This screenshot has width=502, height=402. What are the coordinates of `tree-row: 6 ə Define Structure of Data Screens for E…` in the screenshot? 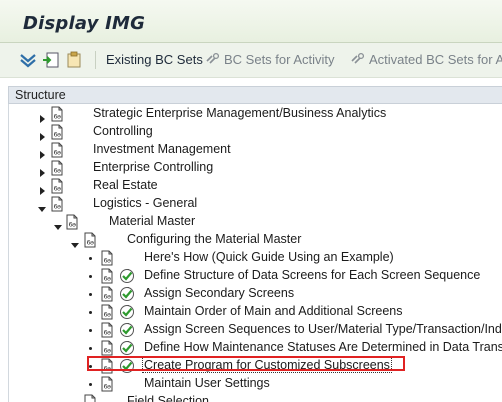 It's located at (255, 276).